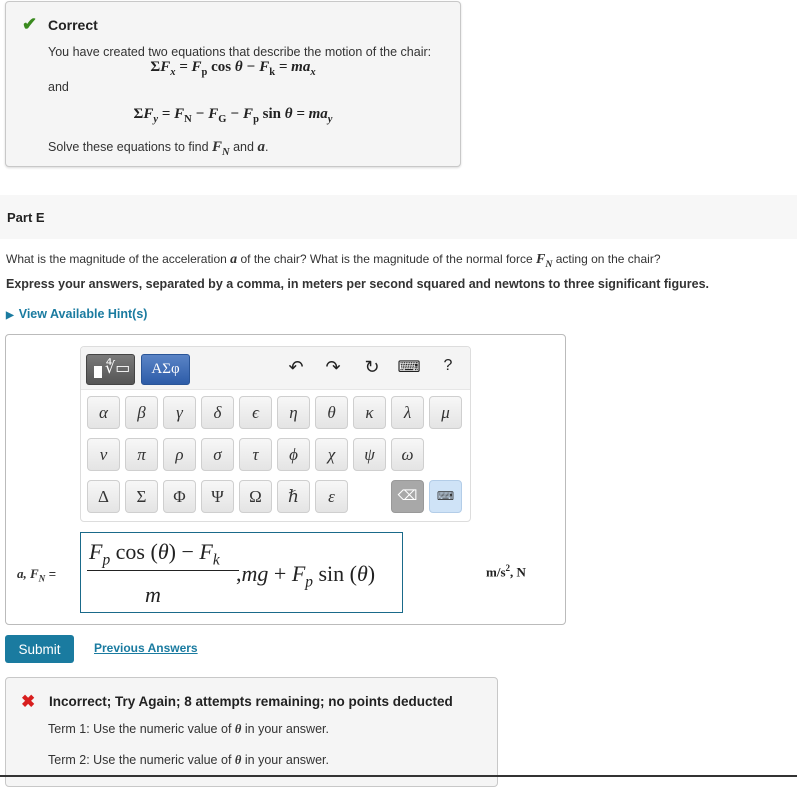 The image size is (797, 787). Describe the element at coordinates (369, 412) in the screenshot. I see `greek-key-κ: κ` at that location.